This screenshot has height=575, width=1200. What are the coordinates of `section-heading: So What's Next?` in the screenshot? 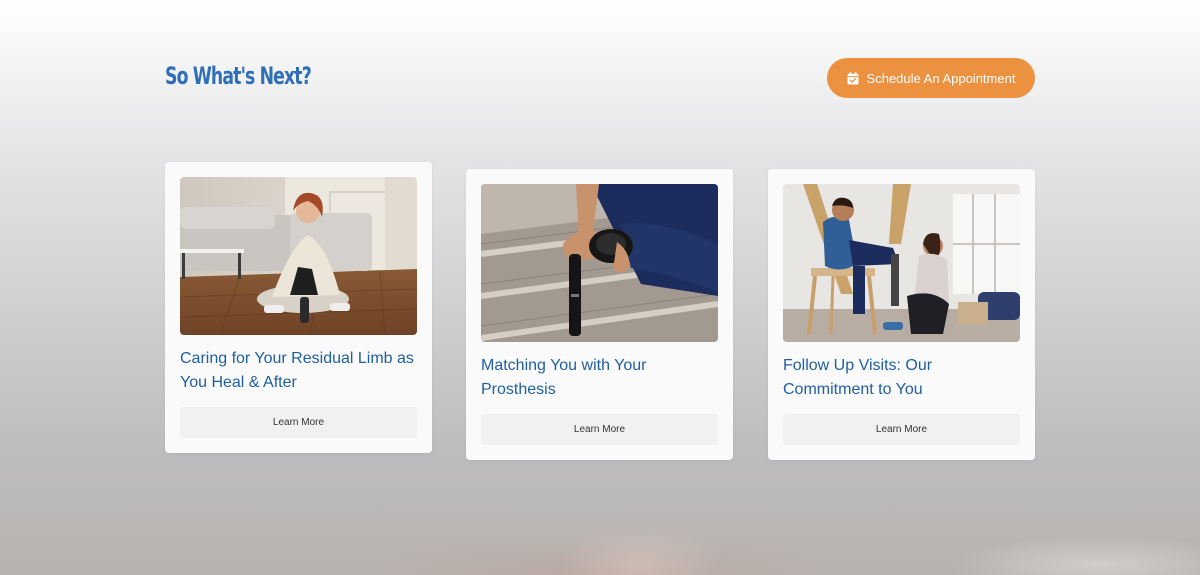 It's located at (238, 76).